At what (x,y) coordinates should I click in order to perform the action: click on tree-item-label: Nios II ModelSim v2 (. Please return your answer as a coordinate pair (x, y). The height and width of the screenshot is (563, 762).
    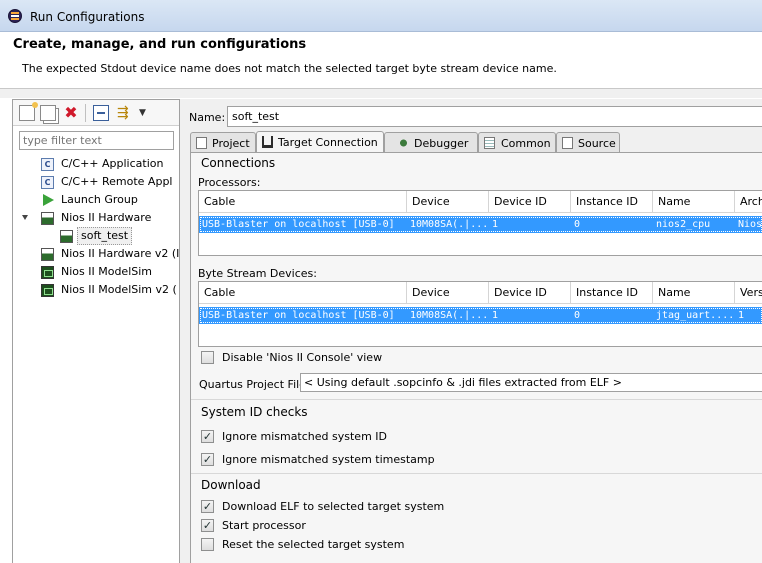
    Looking at the image, I should click on (119, 289).